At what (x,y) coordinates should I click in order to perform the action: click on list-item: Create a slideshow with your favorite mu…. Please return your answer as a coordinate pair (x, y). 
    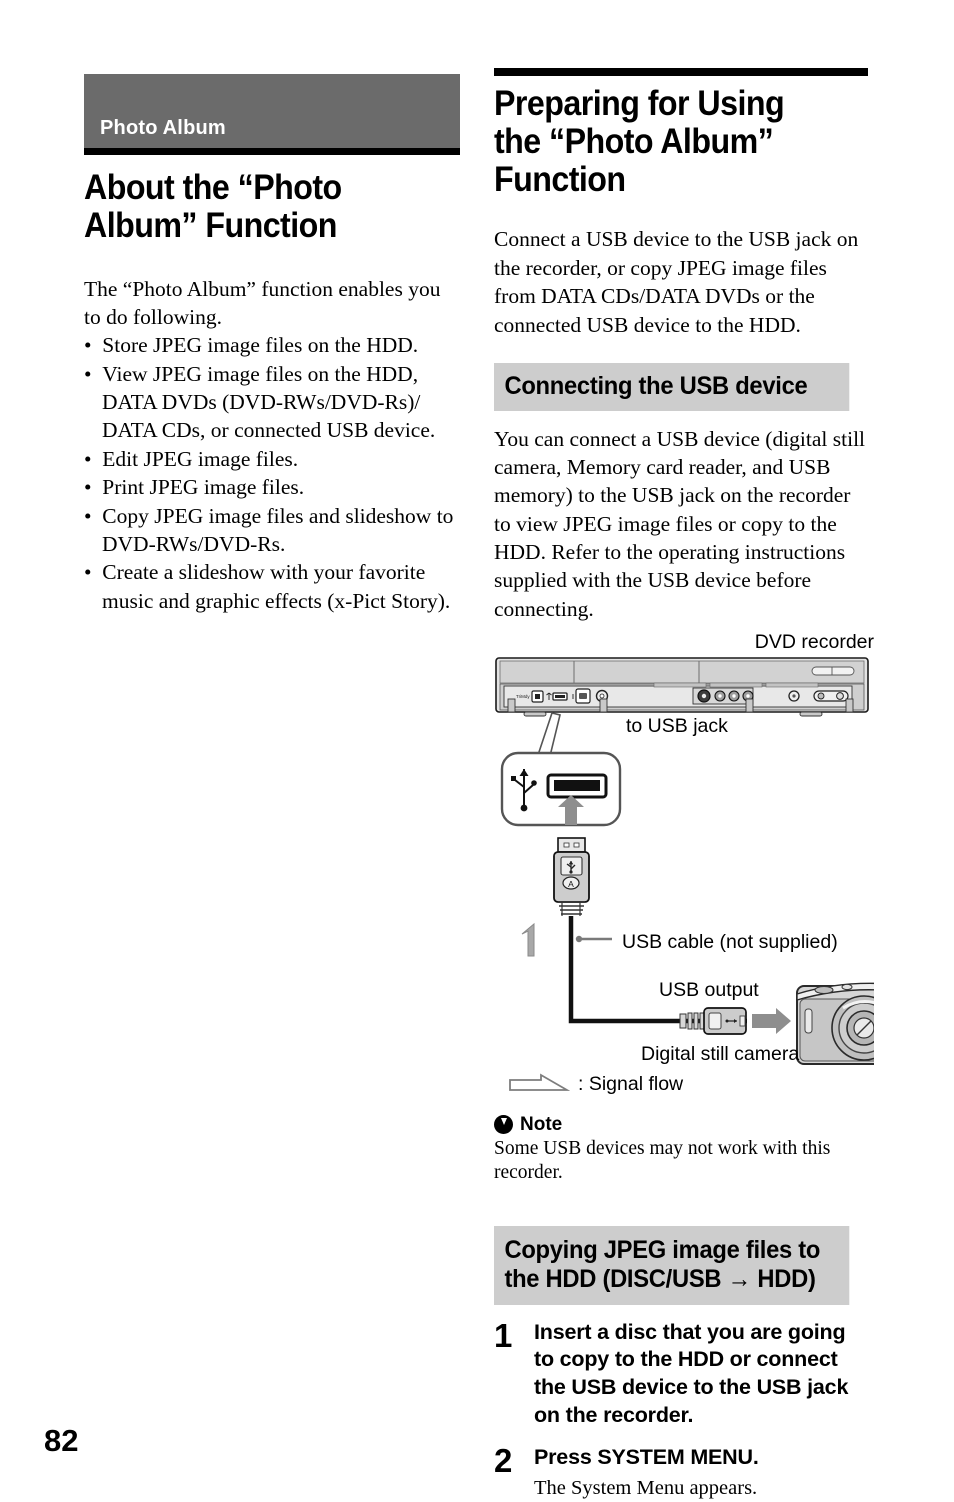
    Looking at the image, I should click on (272, 586).